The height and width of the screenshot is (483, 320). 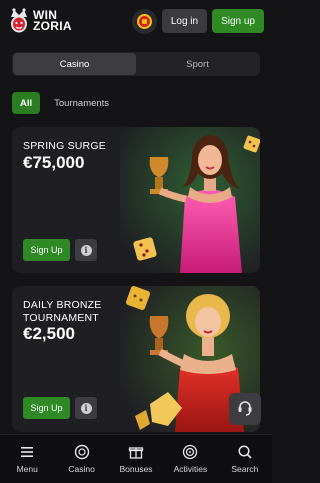 I want to click on filter-tournaments: Tournaments, so click(x=81, y=103).